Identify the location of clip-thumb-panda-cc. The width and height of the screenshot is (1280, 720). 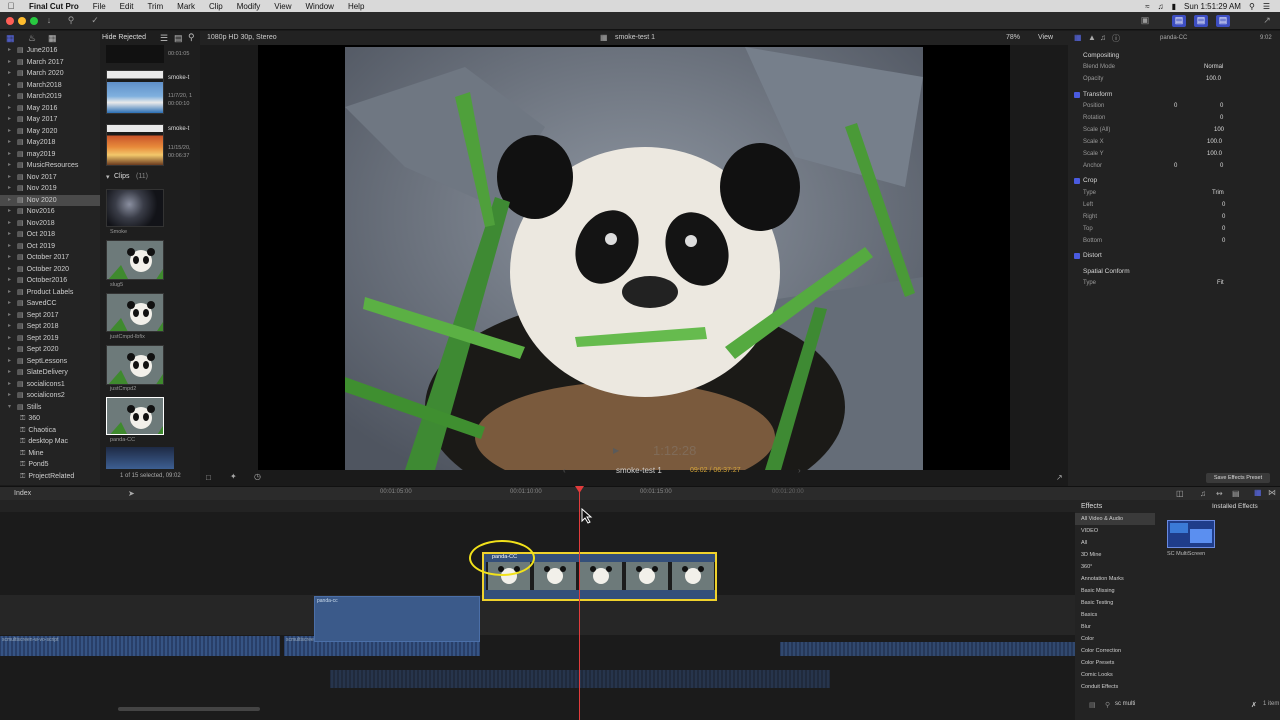
(135, 416).